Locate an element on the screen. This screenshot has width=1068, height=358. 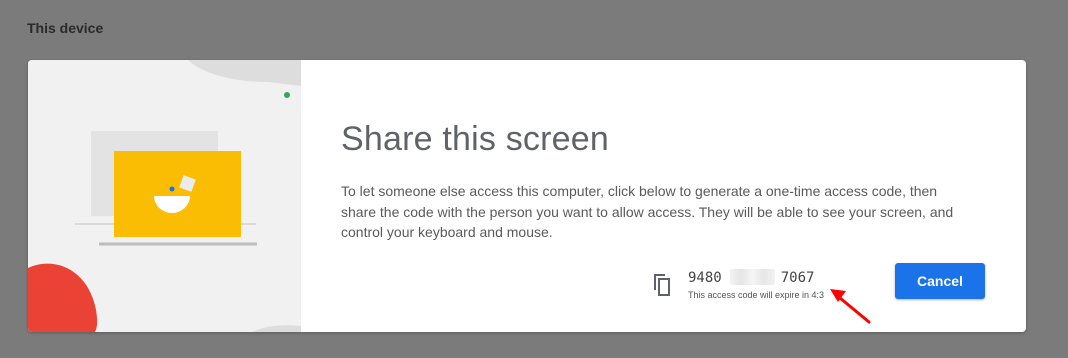
bottom-blob-shape is located at coordinates (277, 328).